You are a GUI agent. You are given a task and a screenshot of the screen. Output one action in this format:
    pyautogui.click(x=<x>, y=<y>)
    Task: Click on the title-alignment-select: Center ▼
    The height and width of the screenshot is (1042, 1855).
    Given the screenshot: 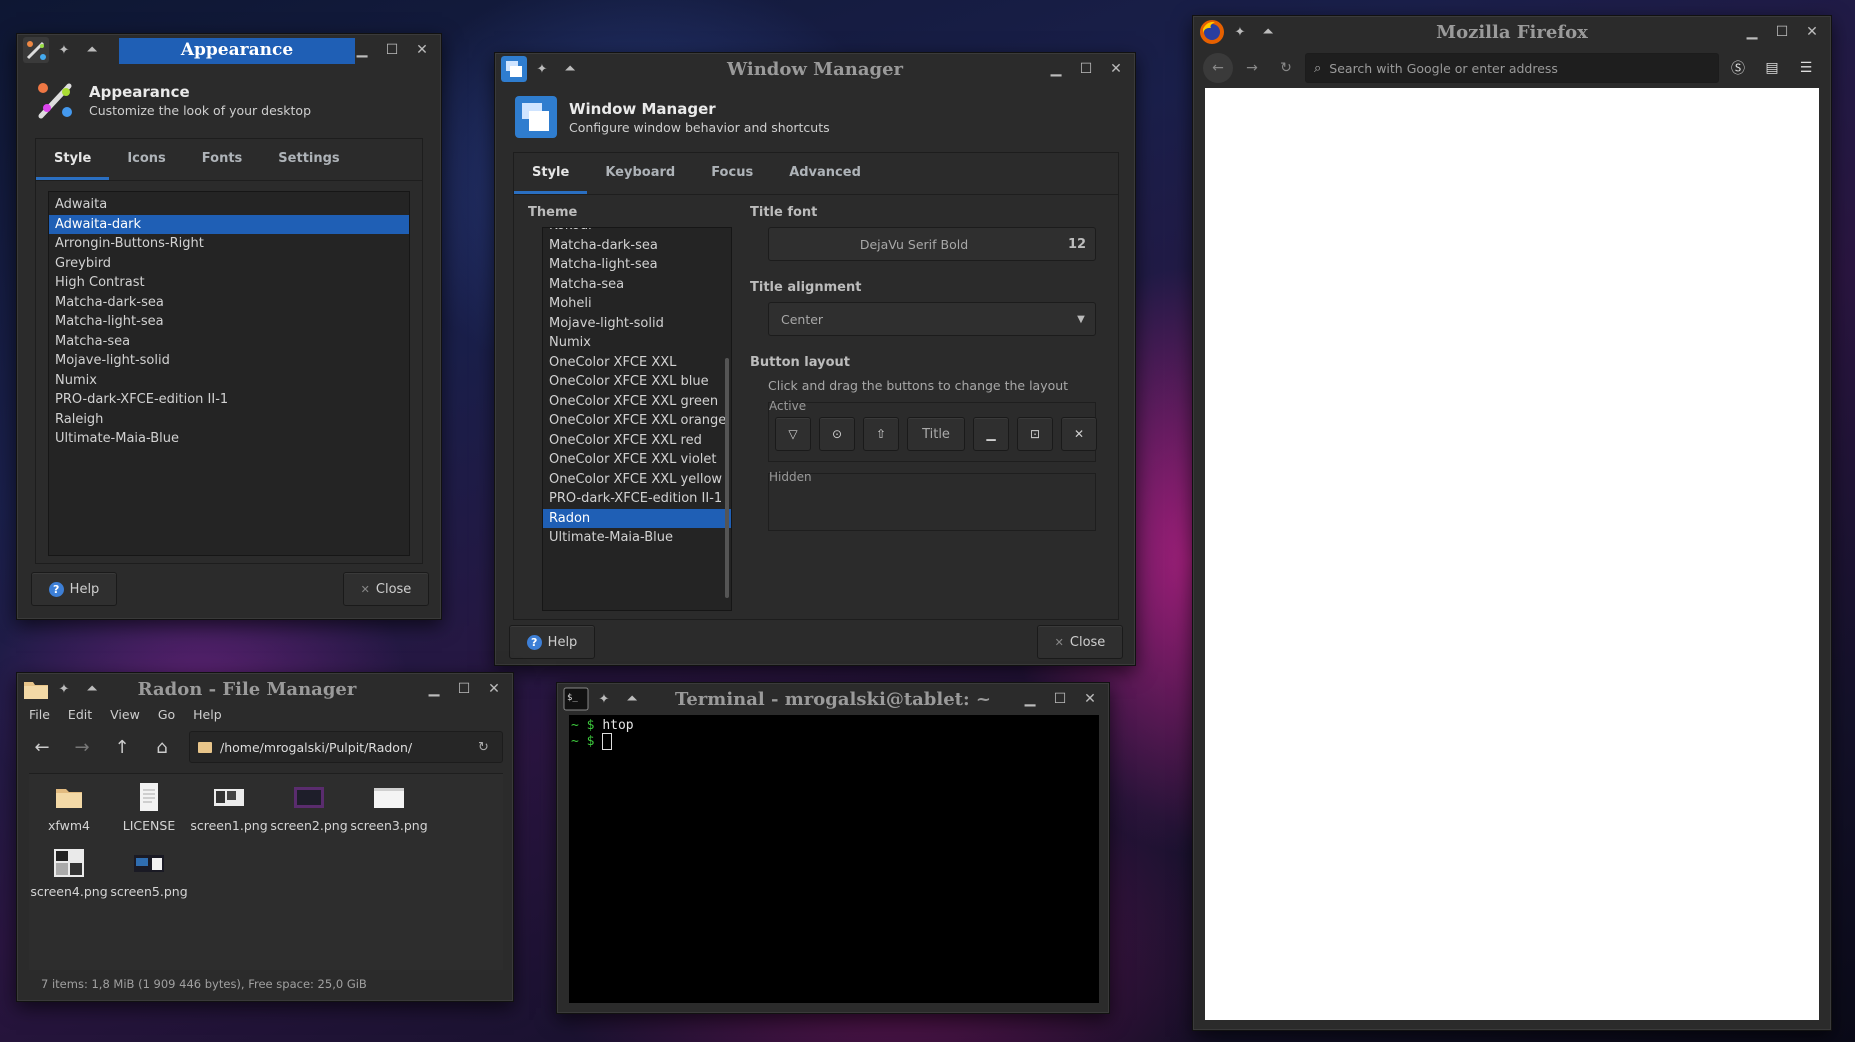 What is the action you would take?
    pyautogui.click(x=932, y=319)
    